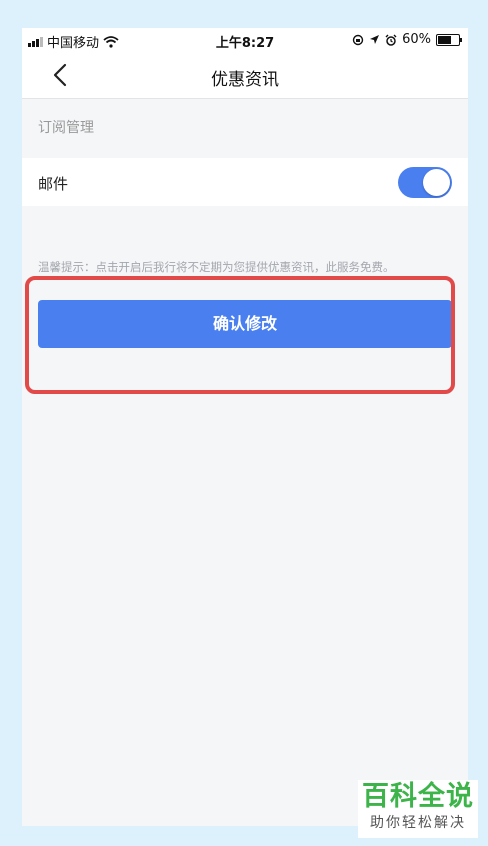 The height and width of the screenshot is (846, 488). Describe the element at coordinates (245, 80) in the screenshot. I see `page-title: 优惠资讯` at that location.